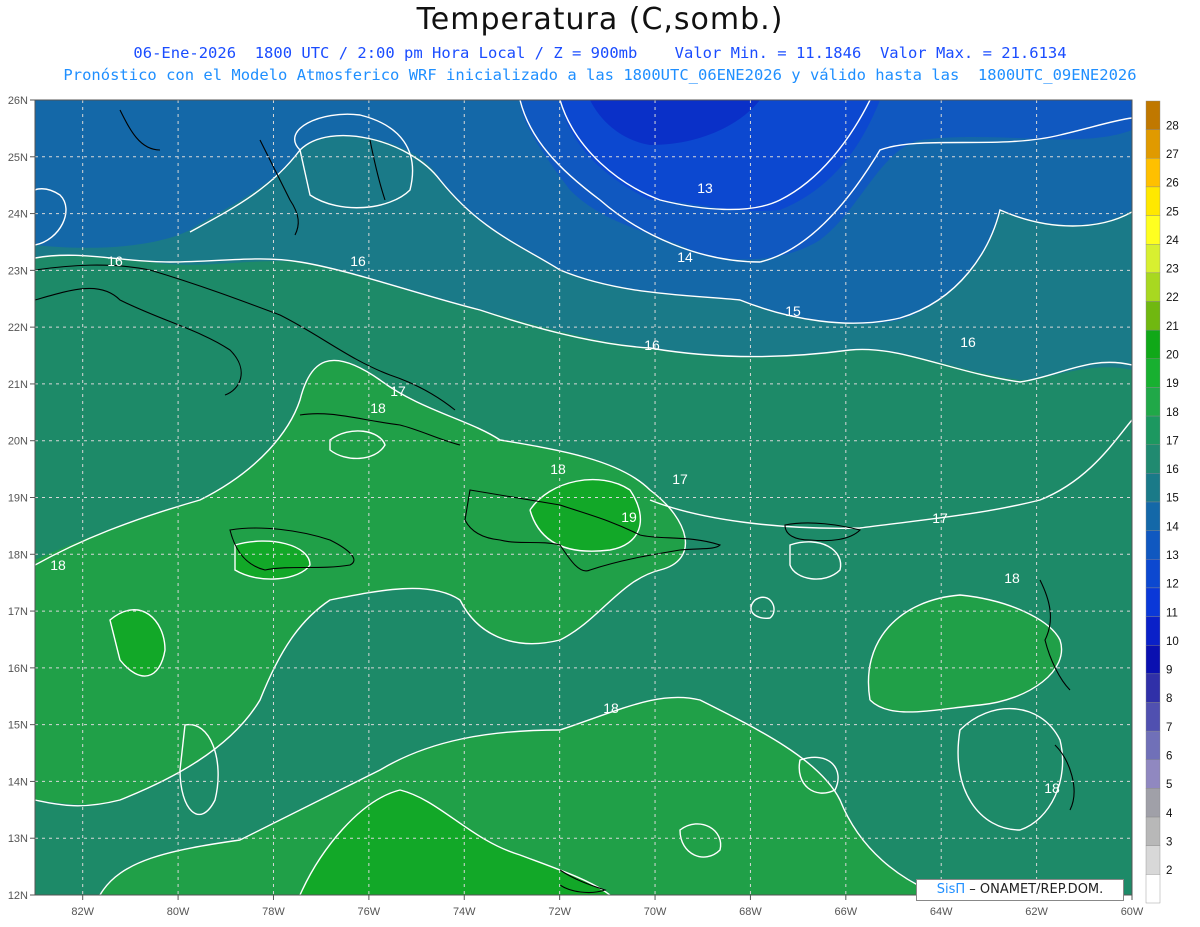  I want to click on colorbar-level-label: 4, so click(1169, 814).